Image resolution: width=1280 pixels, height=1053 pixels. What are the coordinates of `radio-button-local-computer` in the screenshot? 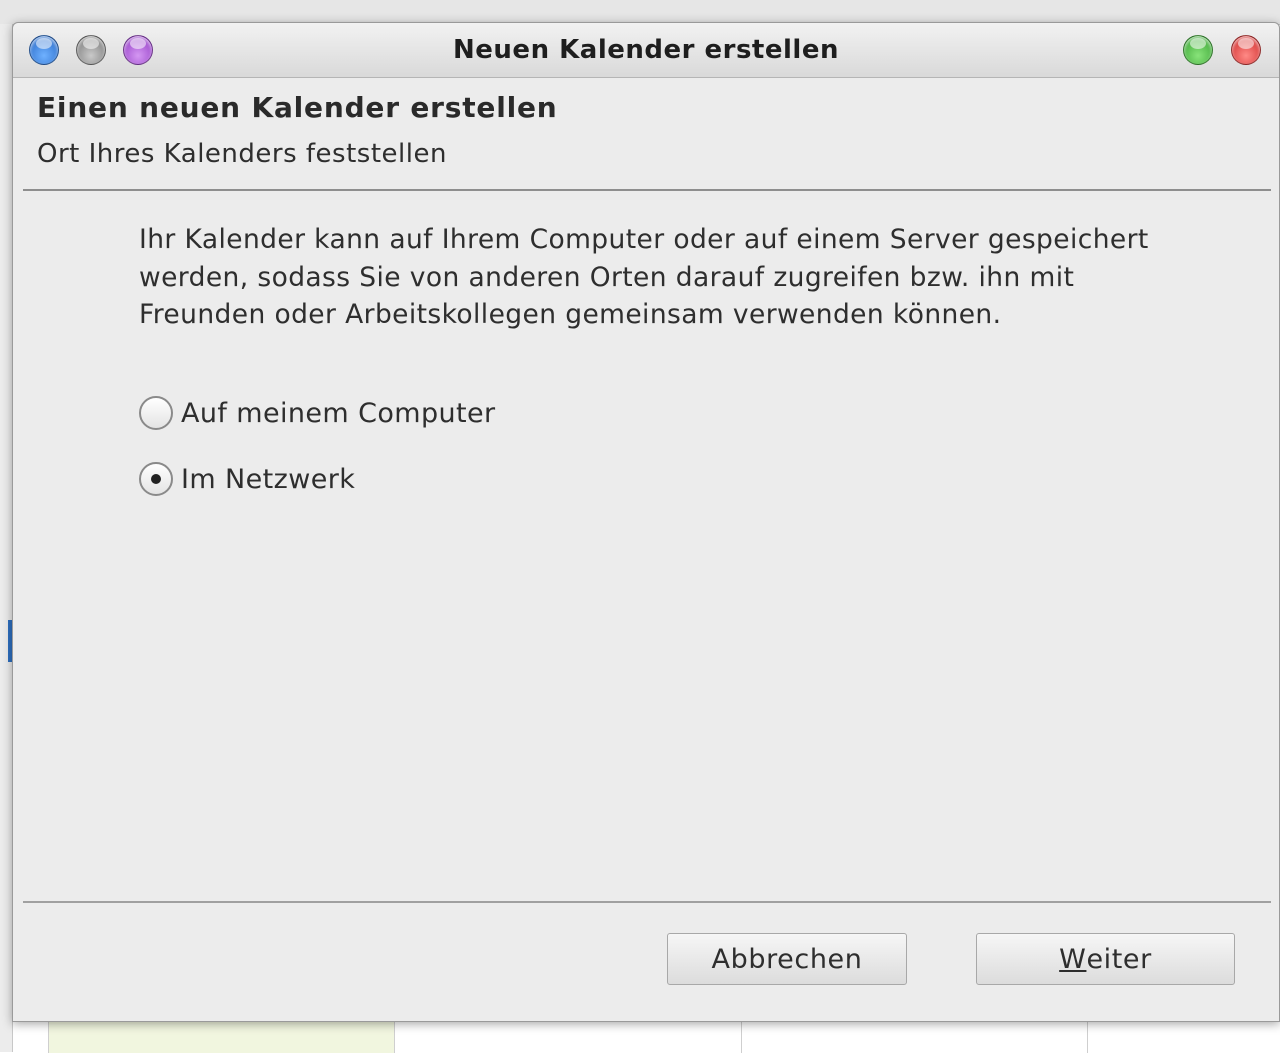 It's located at (156, 413).